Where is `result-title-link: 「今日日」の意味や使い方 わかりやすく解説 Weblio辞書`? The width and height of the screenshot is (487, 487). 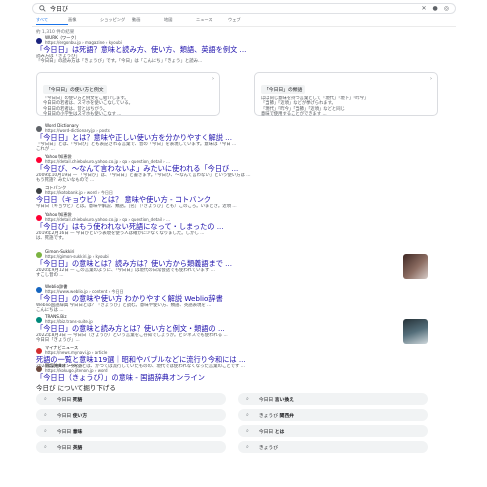 result-title-link: 「今日日」の意味や使い方 わかりやすく解説 Weblio辞書 is located at coordinates (232, 298).